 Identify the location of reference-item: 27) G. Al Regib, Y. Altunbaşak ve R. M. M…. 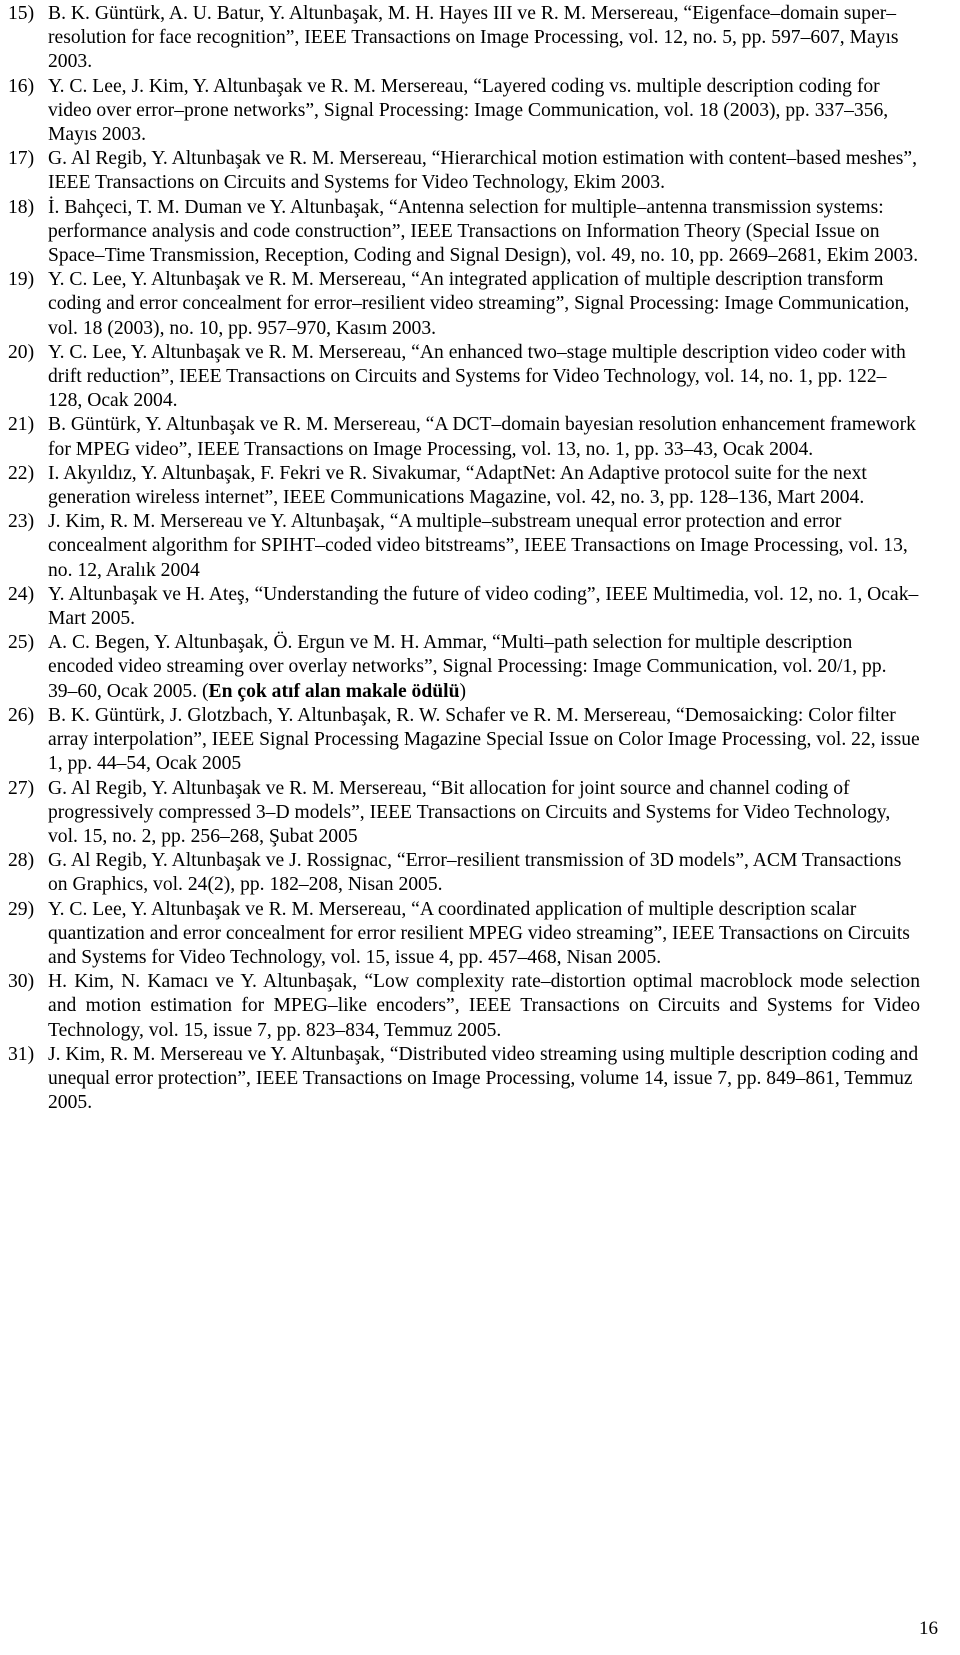
(464, 813).